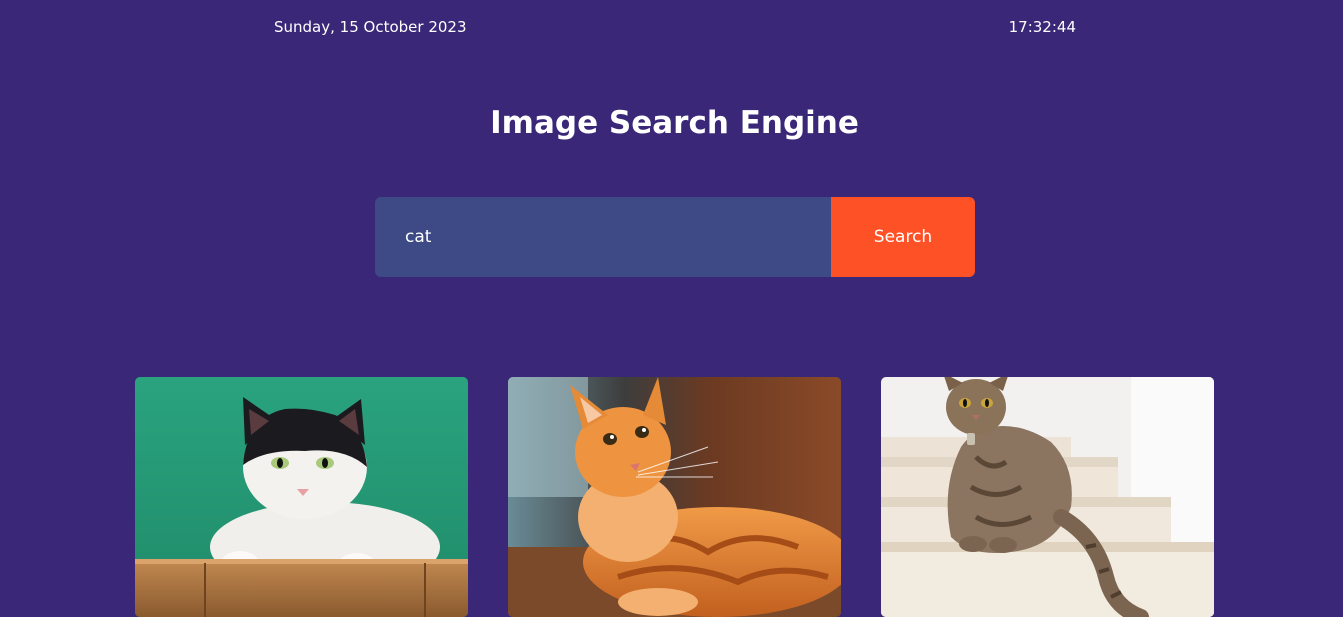 The image size is (1343, 617). I want to click on page-title: Image Search Engine, so click(674, 123).